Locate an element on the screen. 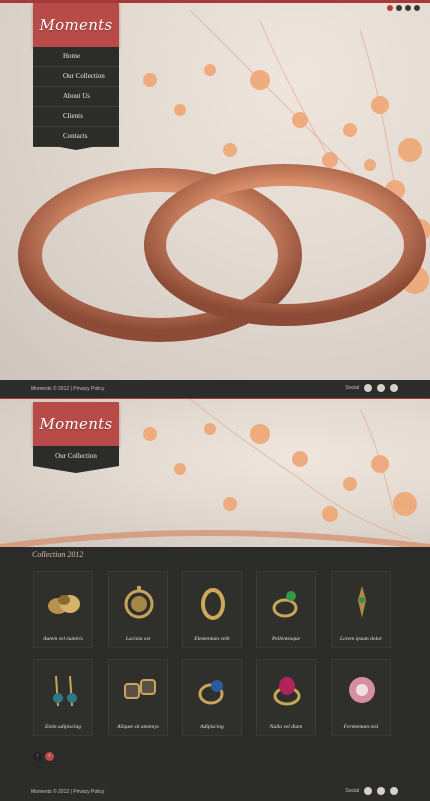 Image resolution: width=430 pixels, height=801 pixels. slider-pagination is located at coordinates (403, 10).